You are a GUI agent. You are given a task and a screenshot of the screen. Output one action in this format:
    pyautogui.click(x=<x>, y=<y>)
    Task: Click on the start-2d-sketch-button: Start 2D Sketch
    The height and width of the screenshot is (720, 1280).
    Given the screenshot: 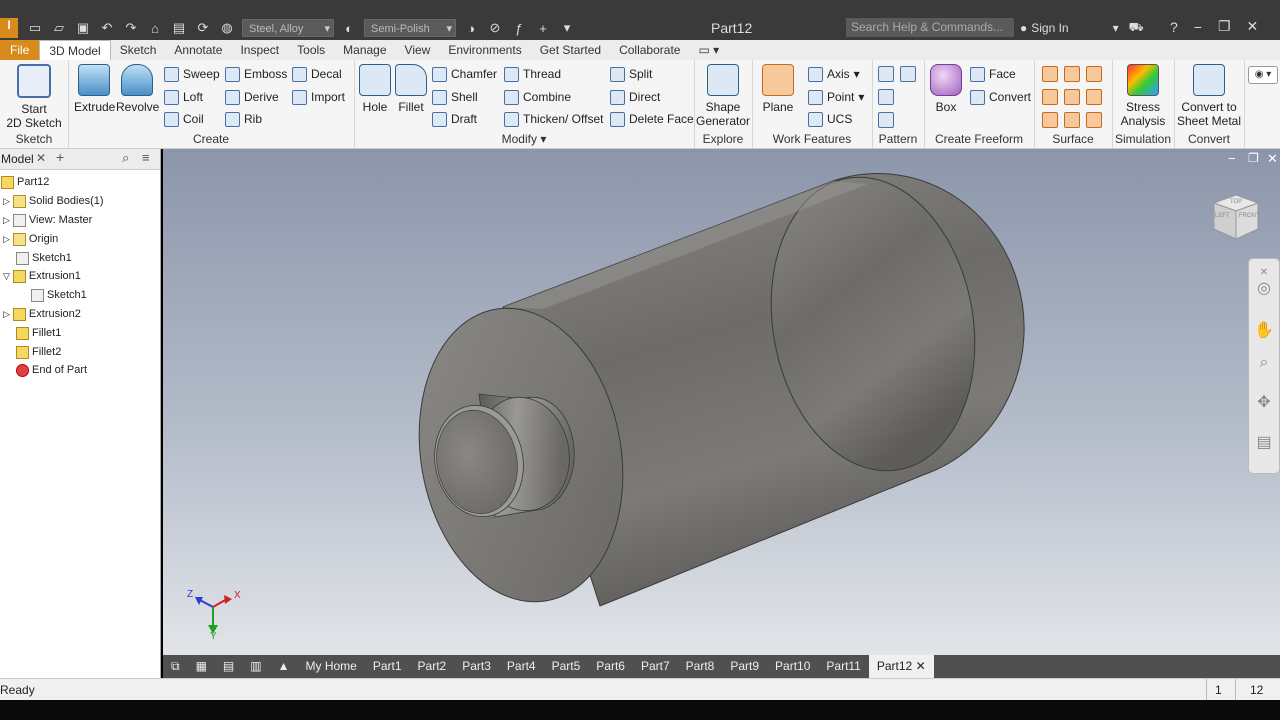 What is the action you would take?
    pyautogui.click(x=34, y=97)
    